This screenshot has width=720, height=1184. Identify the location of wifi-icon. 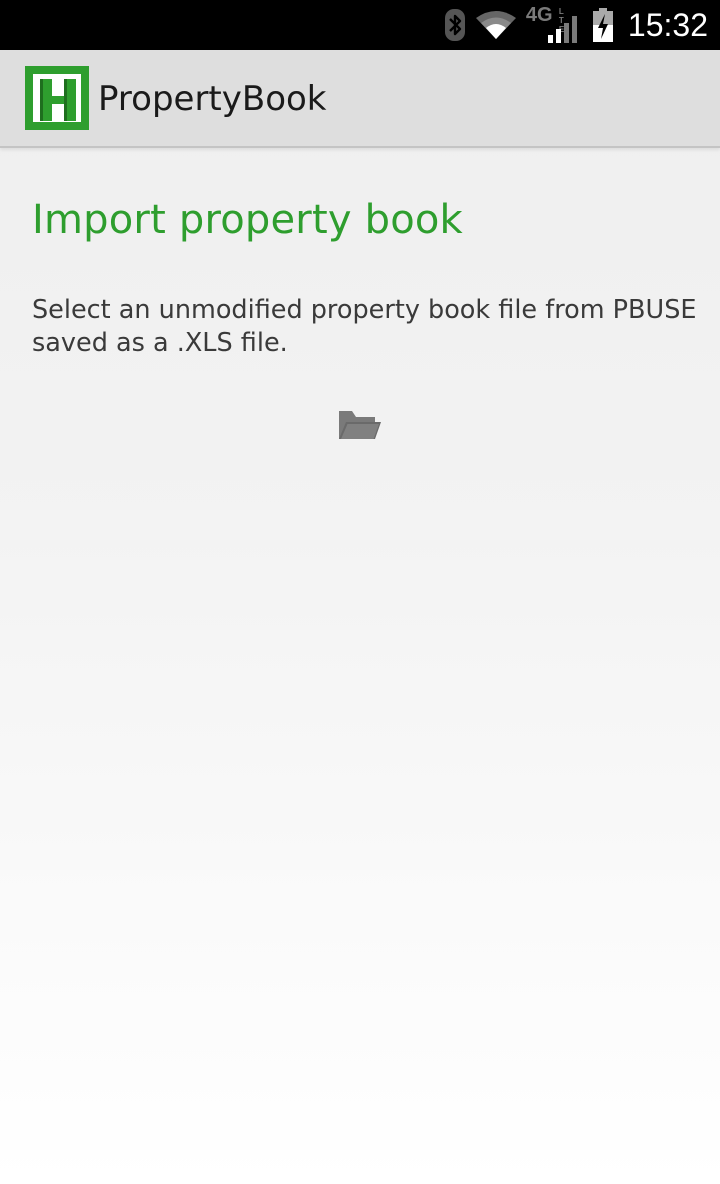
(495, 25).